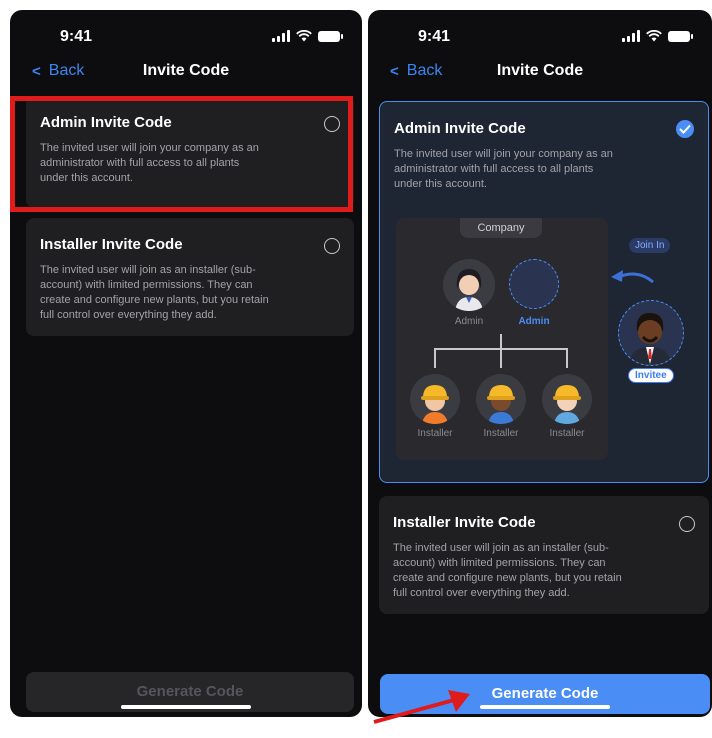 This screenshot has height=738, width=712. Describe the element at coordinates (650, 245) in the screenshot. I see `join-in-badge: Join In` at that location.